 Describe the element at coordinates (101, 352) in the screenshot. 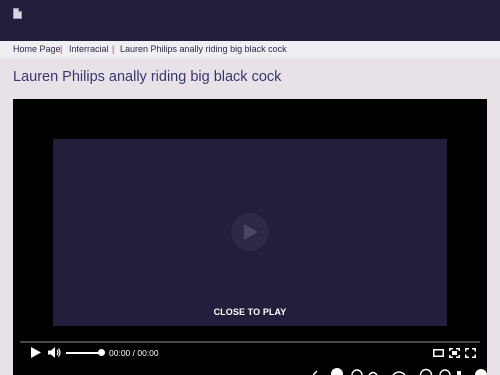

I see `volume-slider-handle` at that location.